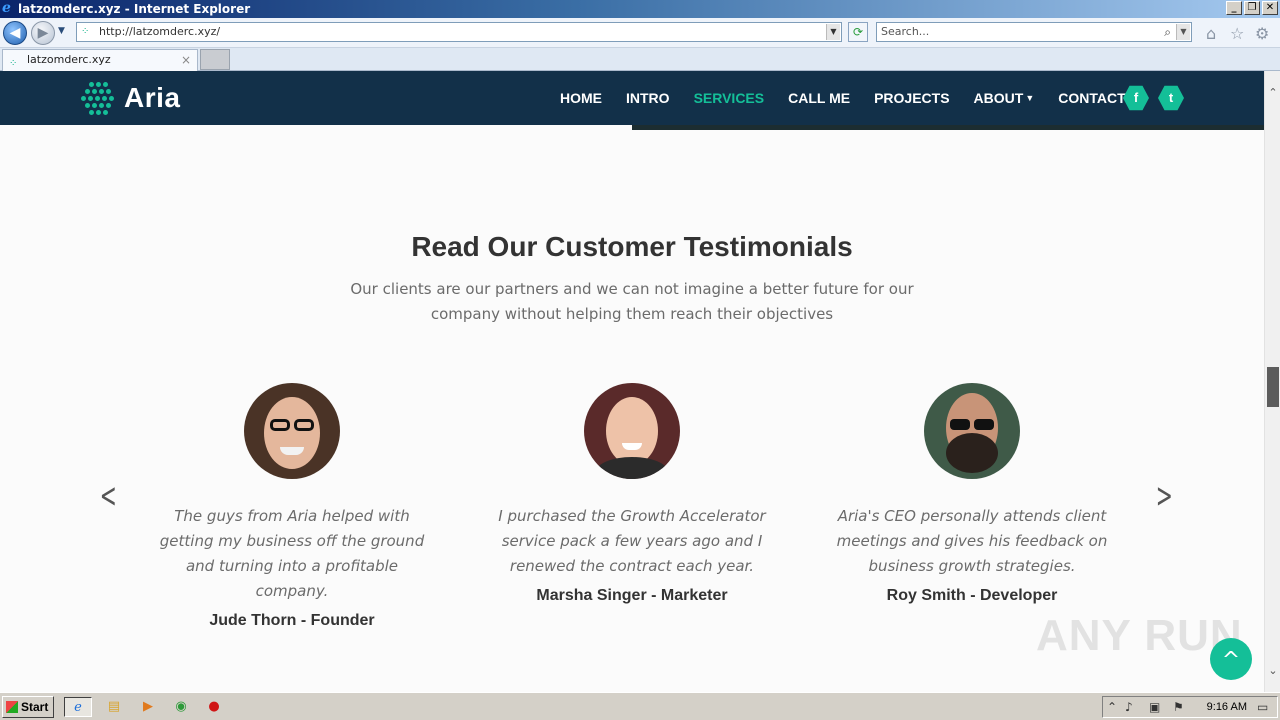  I want to click on site-favicon-icon: ⁘, so click(85, 31).